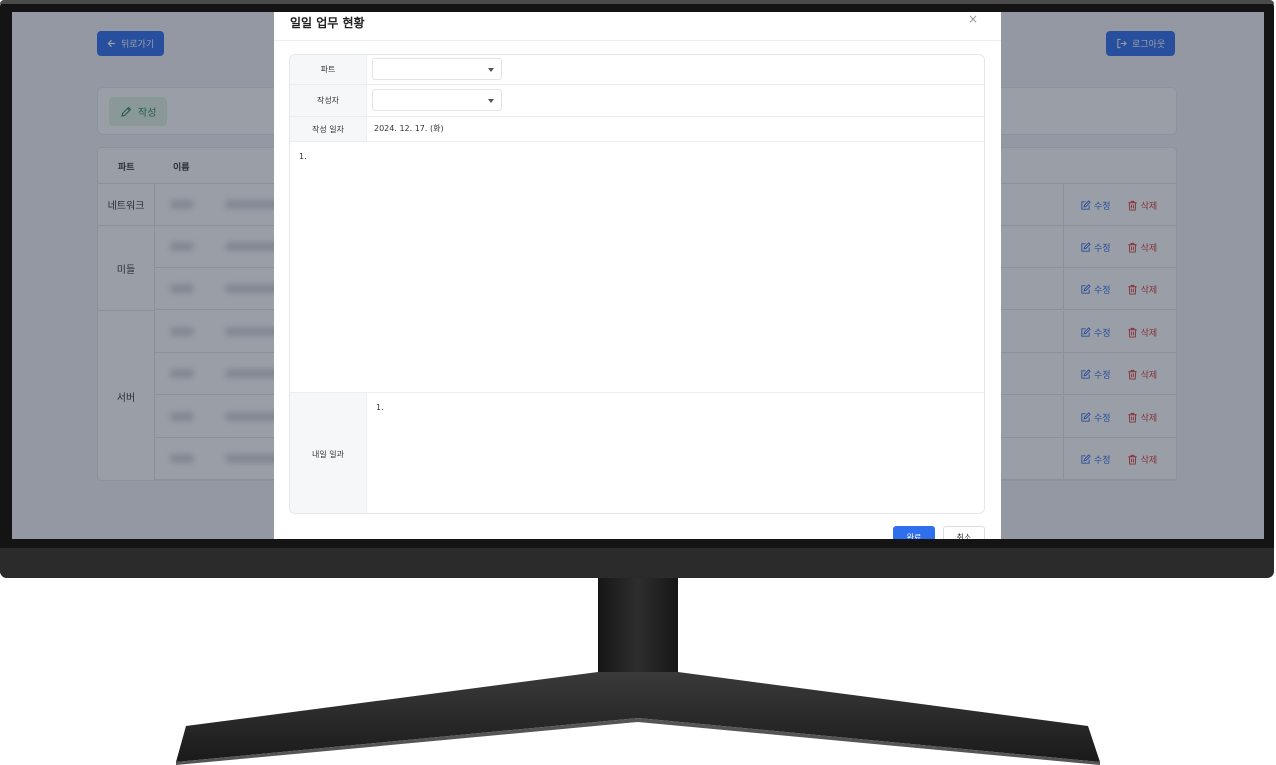 The height and width of the screenshot is (765, 1276). Describe the element at coordinates (914, 532) in the screenshot. I see `done-button: 완료` at that location.